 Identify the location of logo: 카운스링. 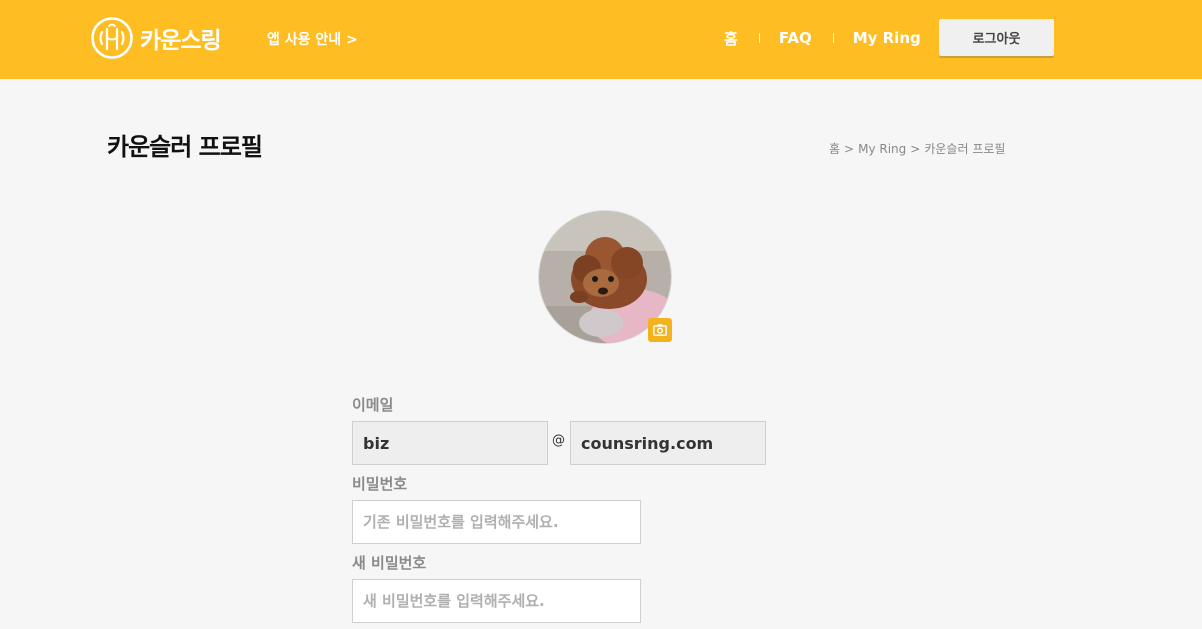
(156, 38).